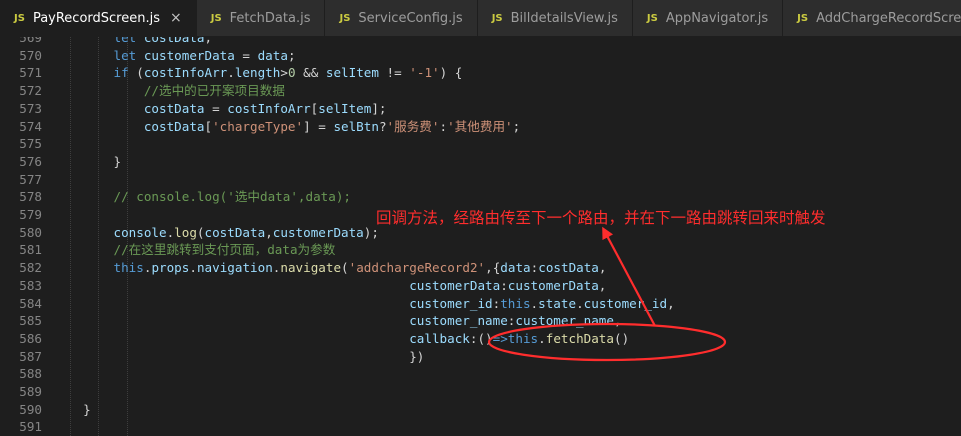 The height and width of the screenshot is (436, 961). I want to click on annotation-overlay, so click(607, 294).